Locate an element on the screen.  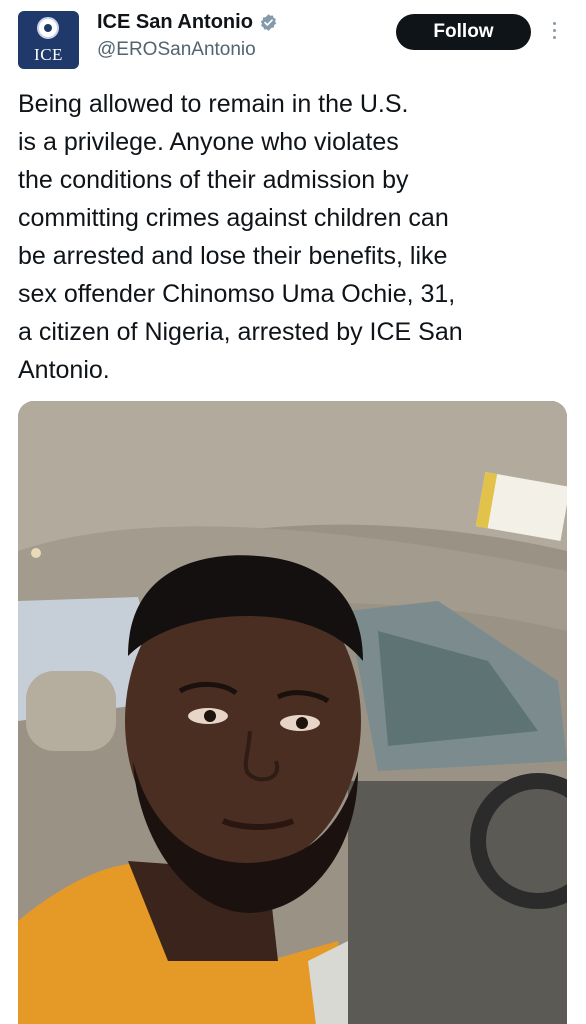
tweet-text-line: Being allowed to remain in the U.S. is located at coordinates (213, 104).